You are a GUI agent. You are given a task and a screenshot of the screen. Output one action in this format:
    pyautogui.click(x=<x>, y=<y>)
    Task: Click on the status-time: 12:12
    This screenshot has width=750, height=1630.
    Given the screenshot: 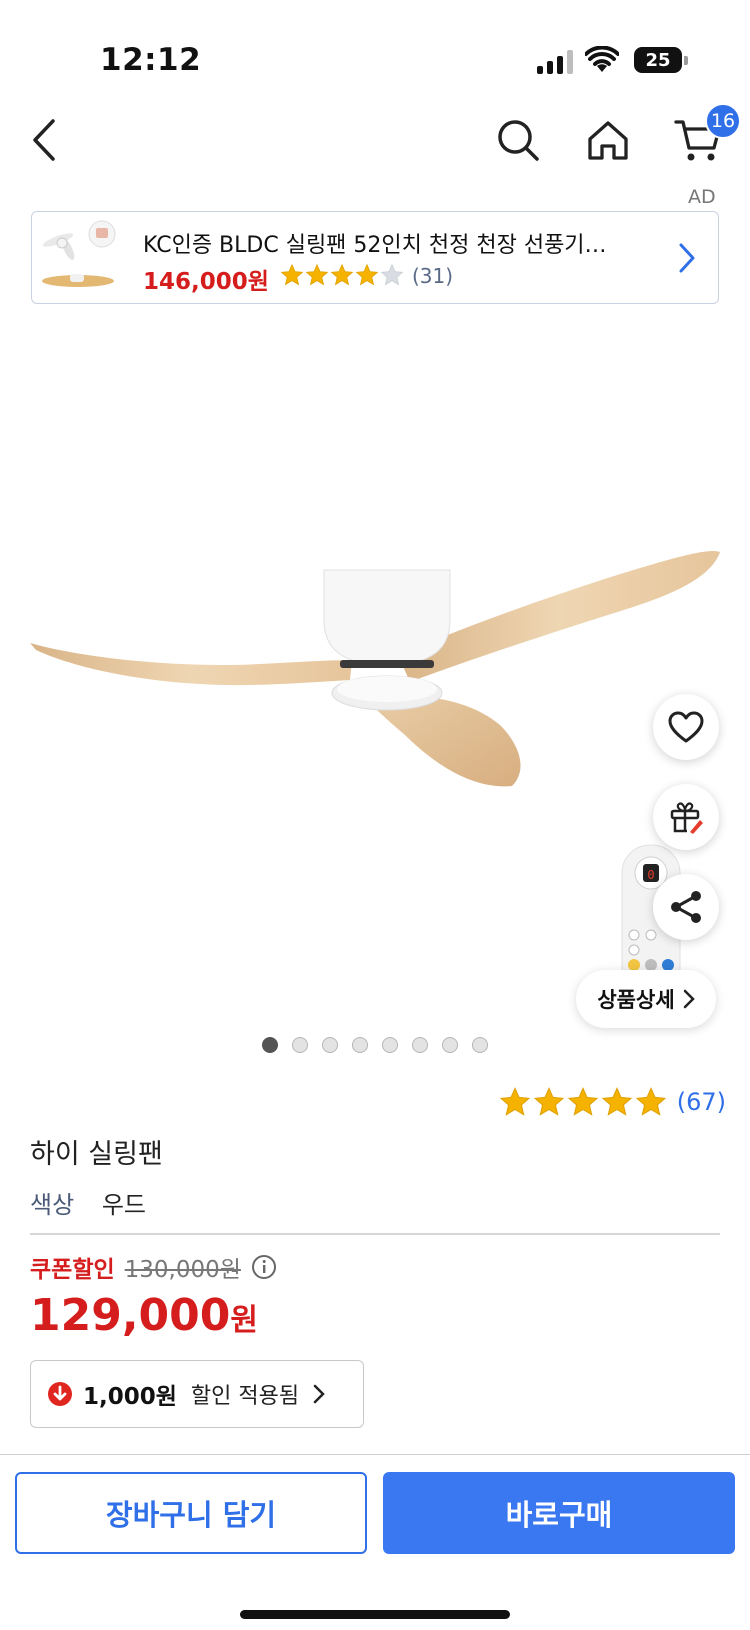 What is the action you would take?
    pyautogui.click(x=151, y=60)
    